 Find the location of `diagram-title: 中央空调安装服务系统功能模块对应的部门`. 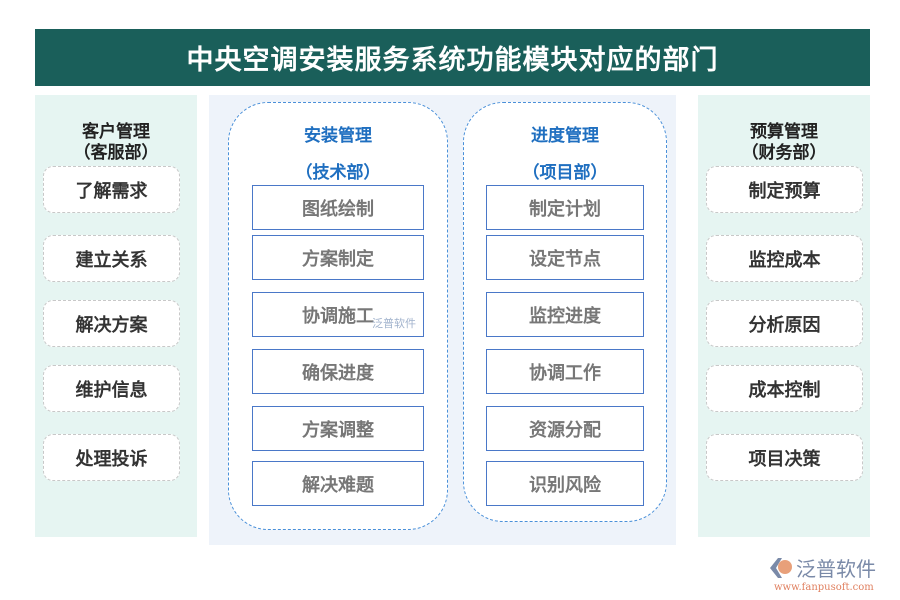

diagram-title: 中央空调安装服务系统功能模块对应的部门 is located at coordinates (452, 57).